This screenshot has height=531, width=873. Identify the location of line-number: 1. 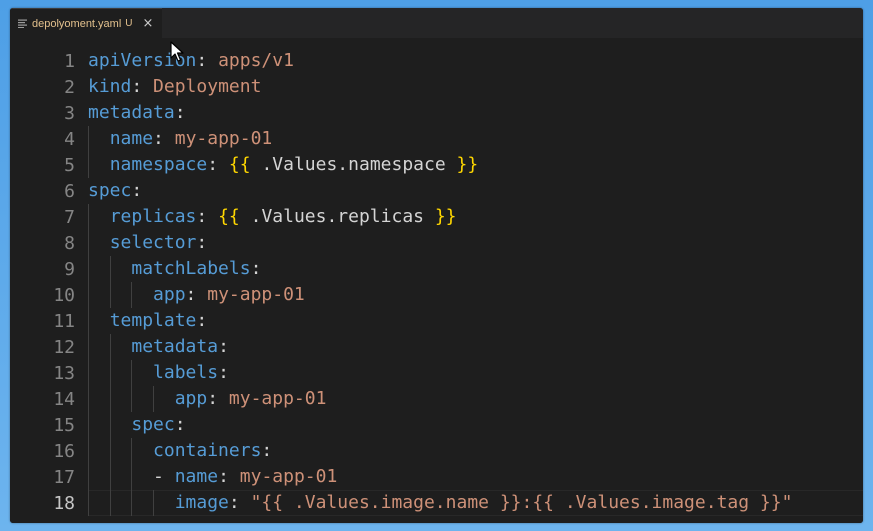
(69, 61).